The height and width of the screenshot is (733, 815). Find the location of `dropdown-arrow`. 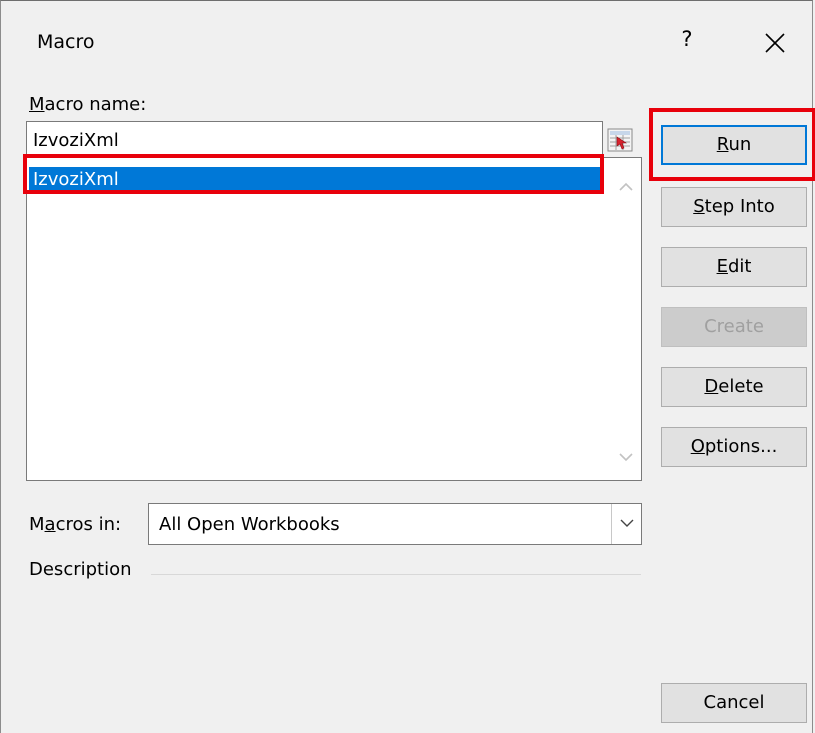

dropdown-arrow is located at coordinates (626, 524).